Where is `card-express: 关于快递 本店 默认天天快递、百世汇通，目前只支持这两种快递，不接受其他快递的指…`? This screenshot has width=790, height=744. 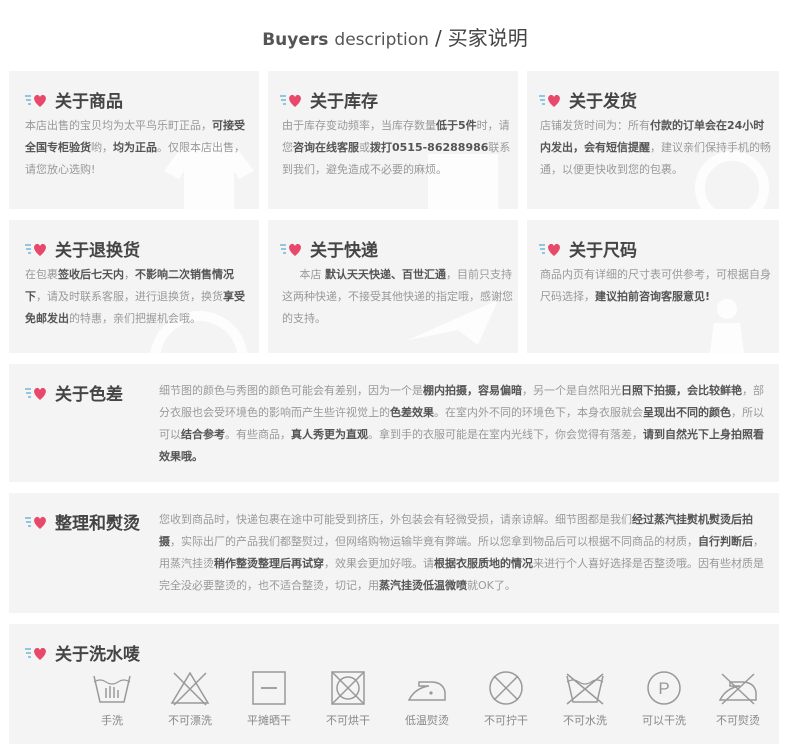 card-express: 关于快递 本店 默认天天快递、百世汇通，目前只支持这两种快递，不接受其他快递的指… is located at coordinates (393, 286).